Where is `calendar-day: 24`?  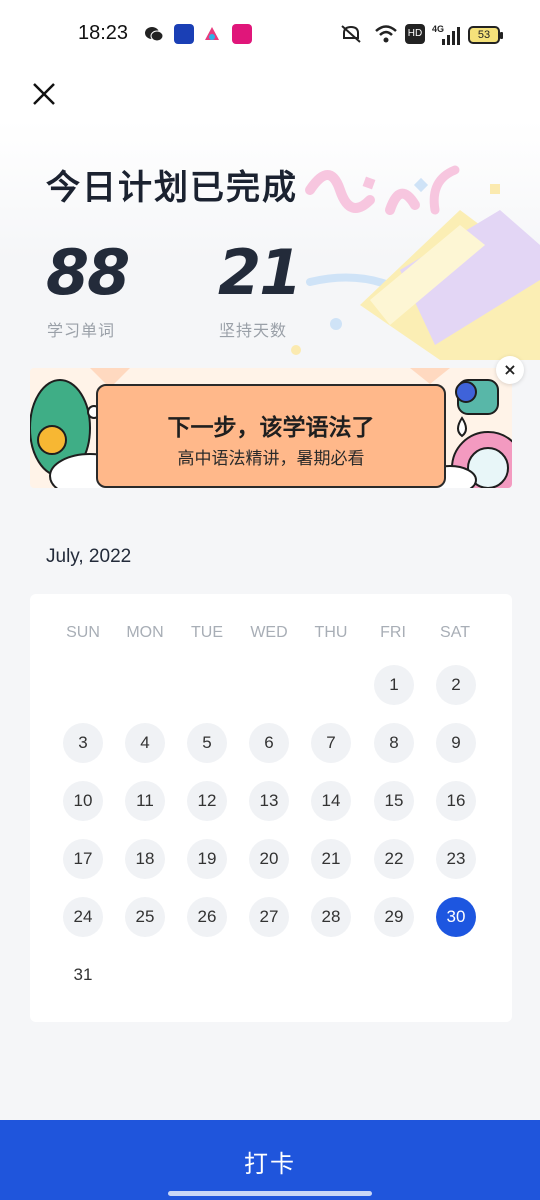 calendar-day: 24 is located at coordinates (83, 917).